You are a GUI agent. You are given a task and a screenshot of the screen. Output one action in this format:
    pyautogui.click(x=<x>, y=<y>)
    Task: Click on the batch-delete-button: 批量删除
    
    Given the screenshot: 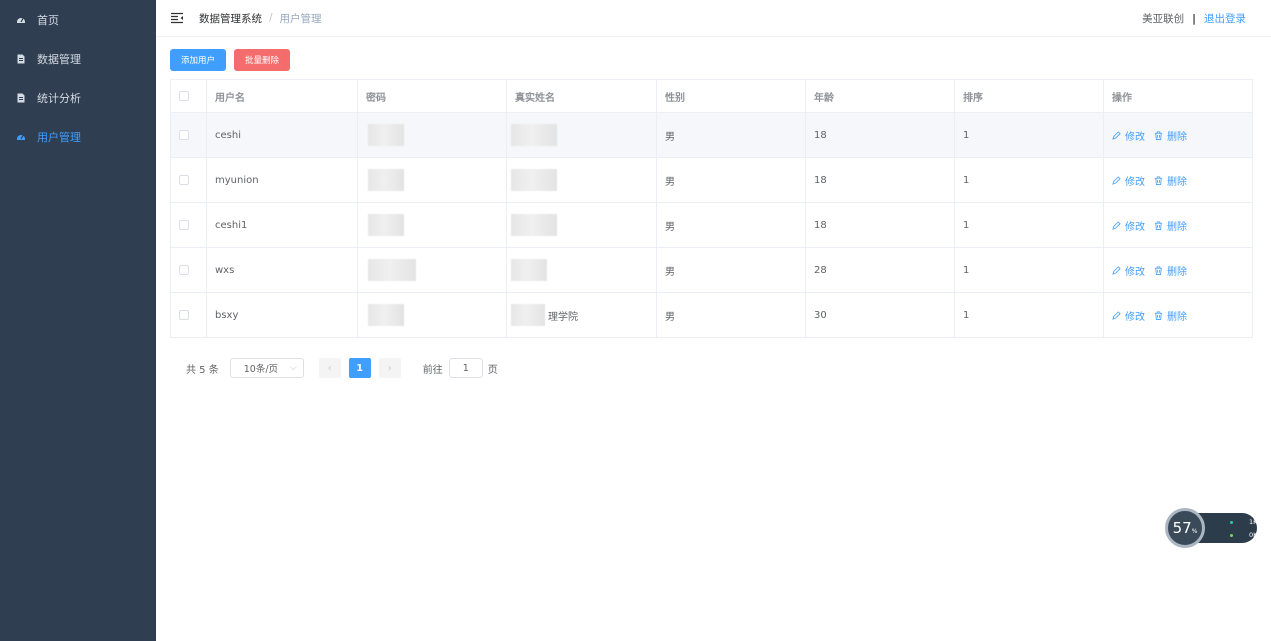 What is the action you would take?
    pyautogui.click(x=262, y=60)
    